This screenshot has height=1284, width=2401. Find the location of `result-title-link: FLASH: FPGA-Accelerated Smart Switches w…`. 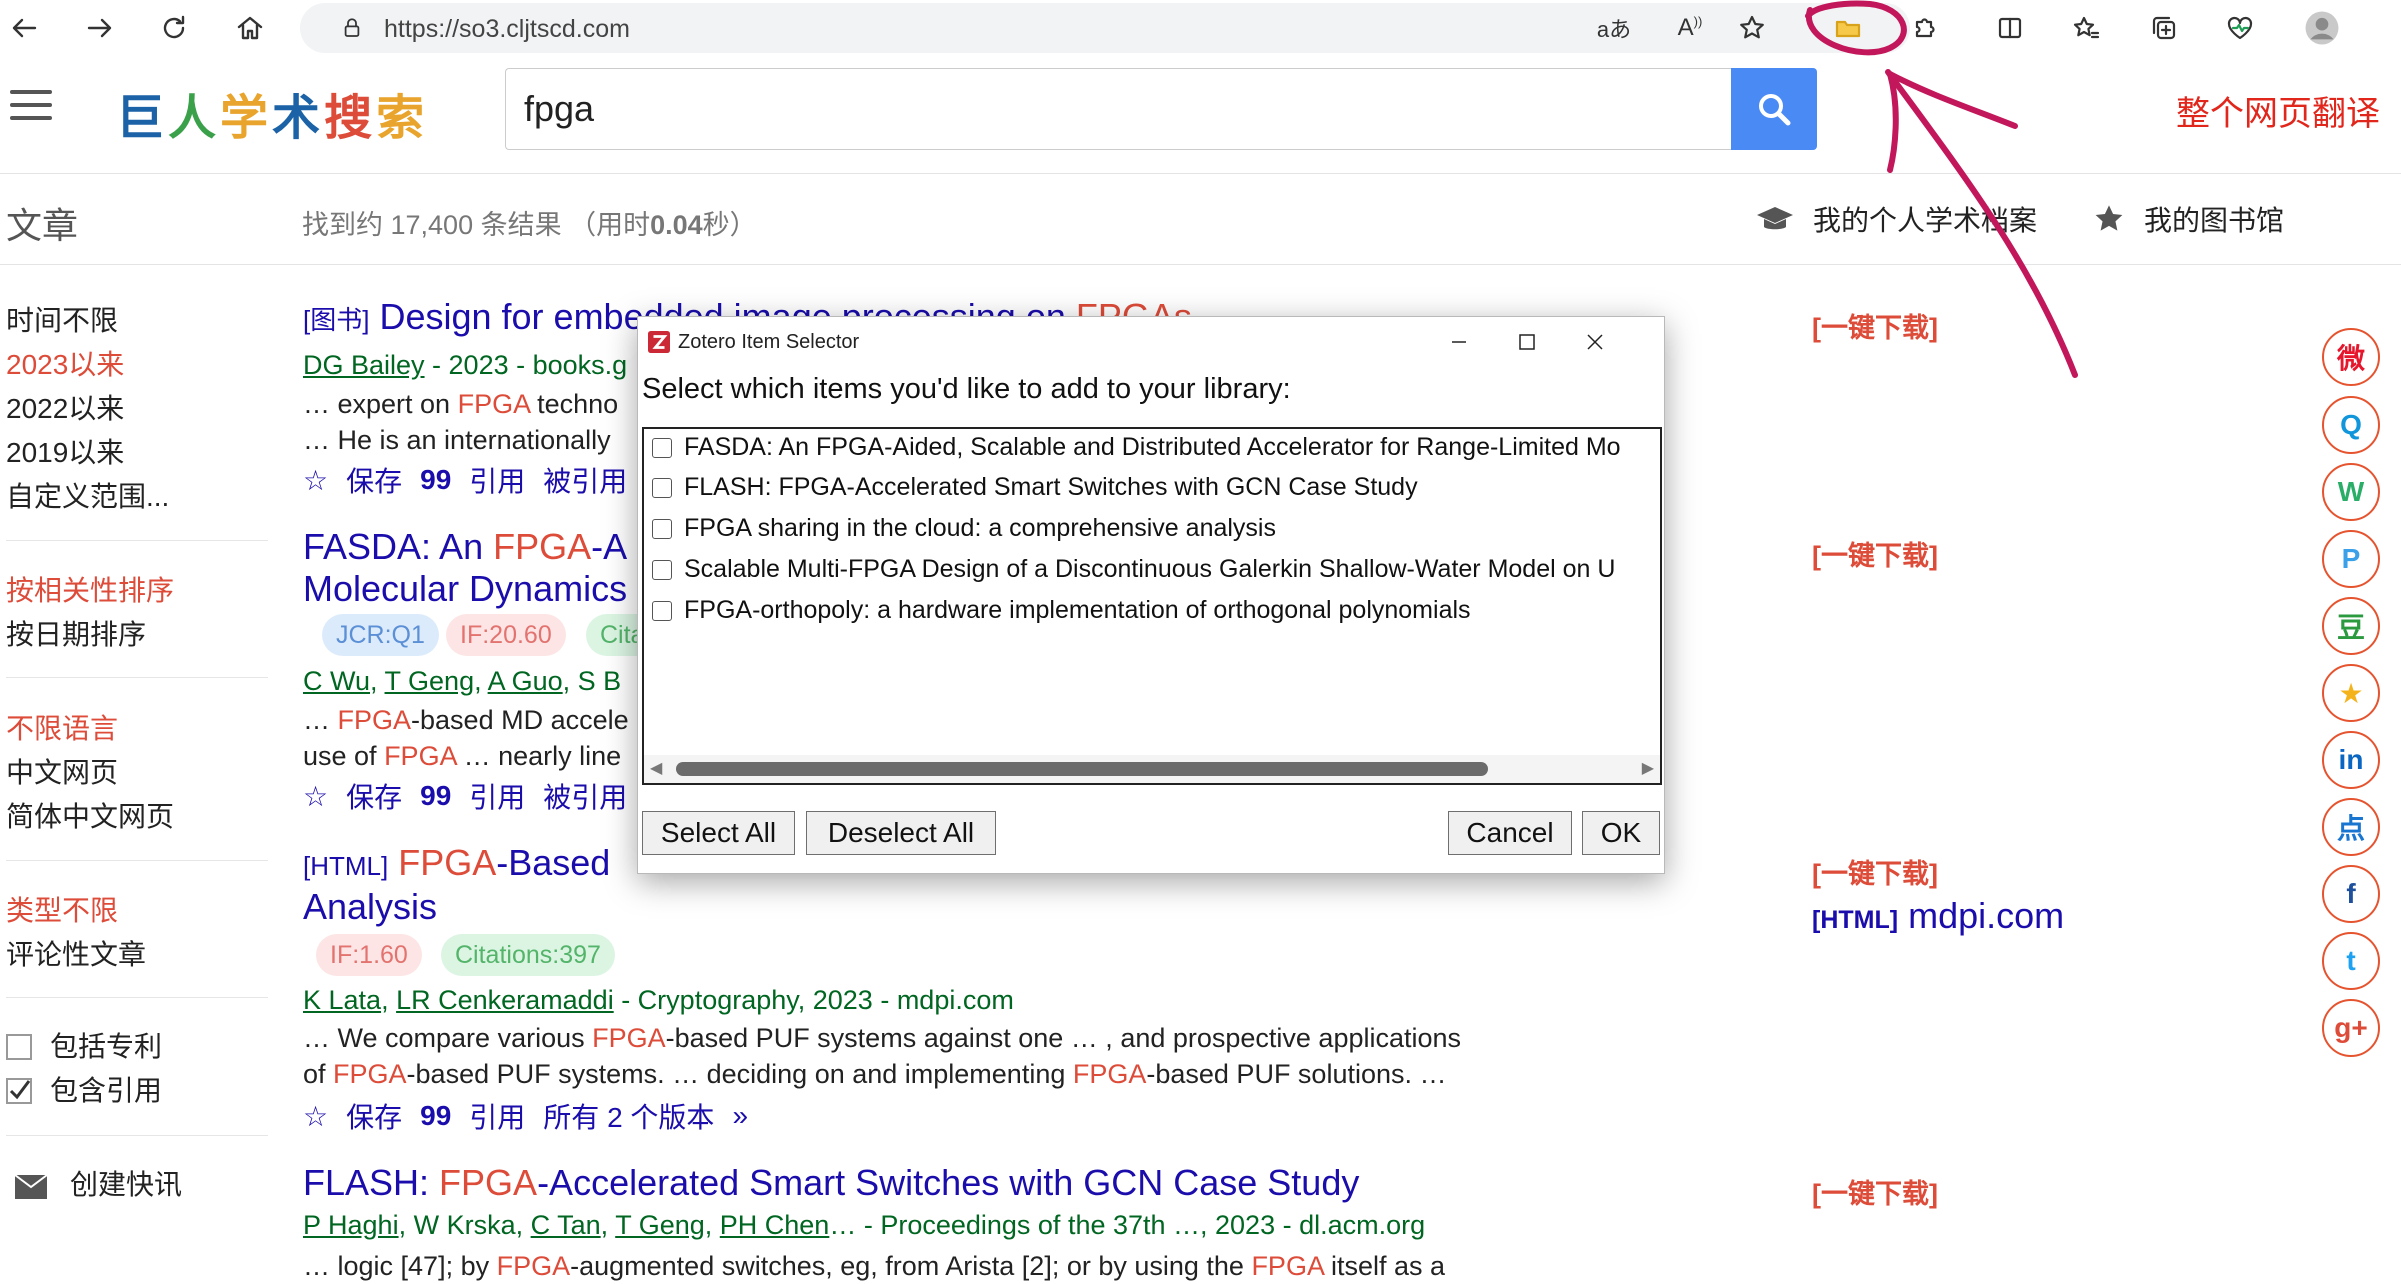

result-title-link: FLASH: FPGA-Accelerated Smart Switches w… is located at coordinates (831, 1183).